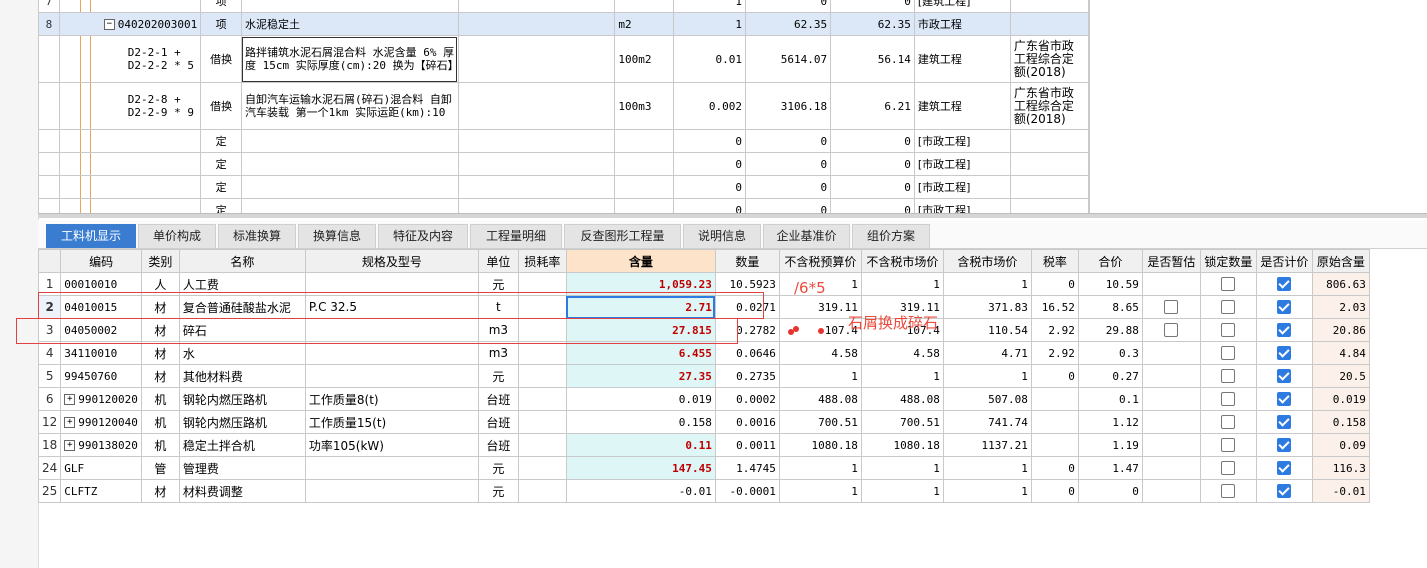 The image size is (1427, 568). What do you see at coordinates (101, 261) in the screenshot?
I see `col-code: 编码` at bounding box center [101, 261].